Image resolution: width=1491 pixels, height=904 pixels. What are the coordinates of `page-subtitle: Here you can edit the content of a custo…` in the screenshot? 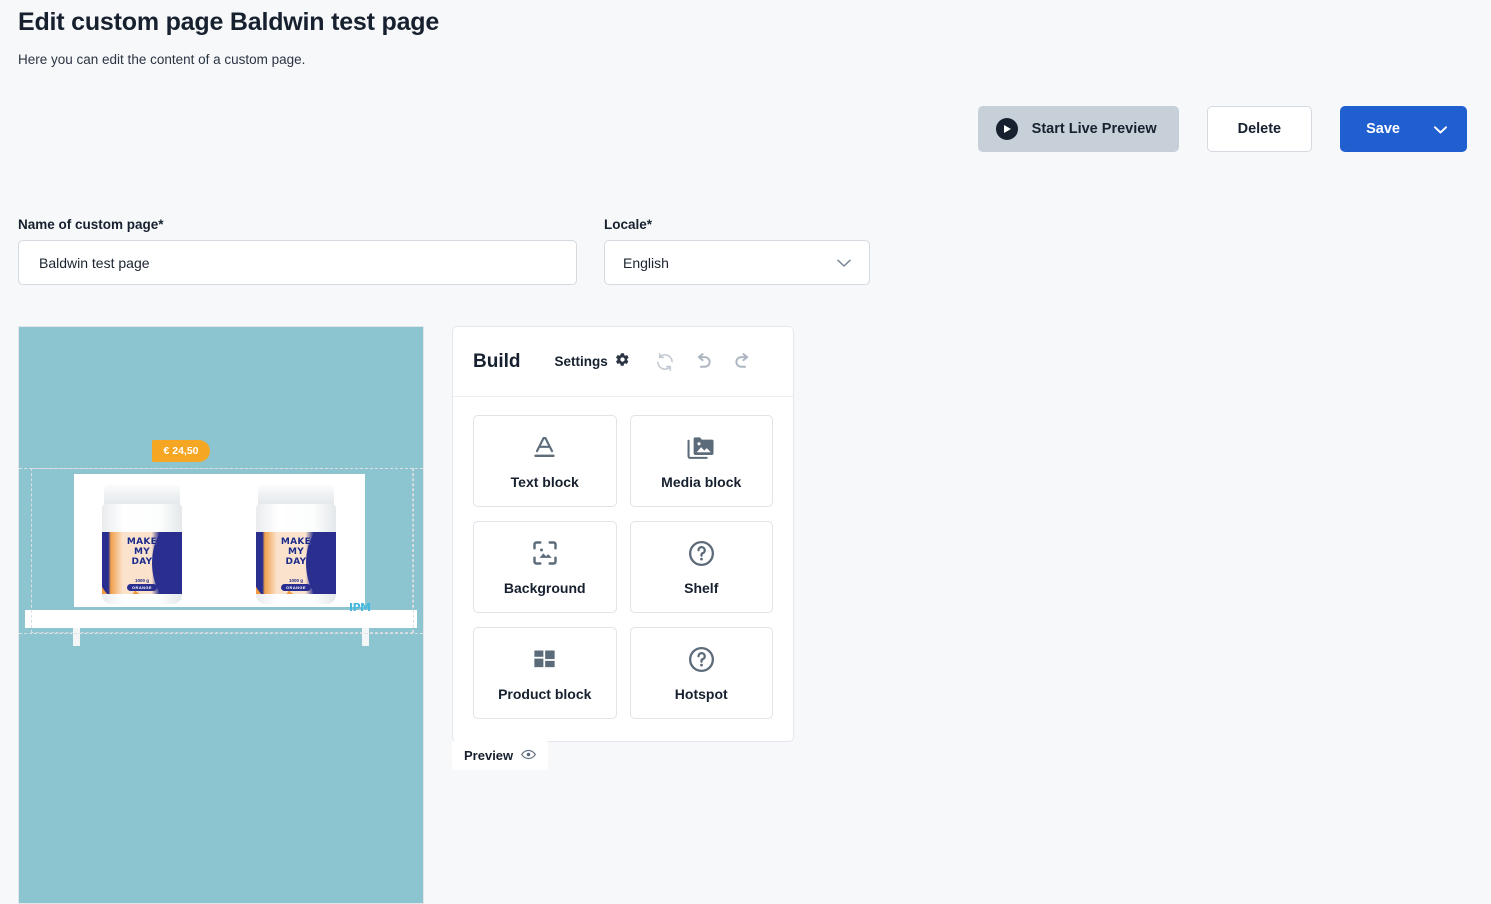 It's located at (162, 59).